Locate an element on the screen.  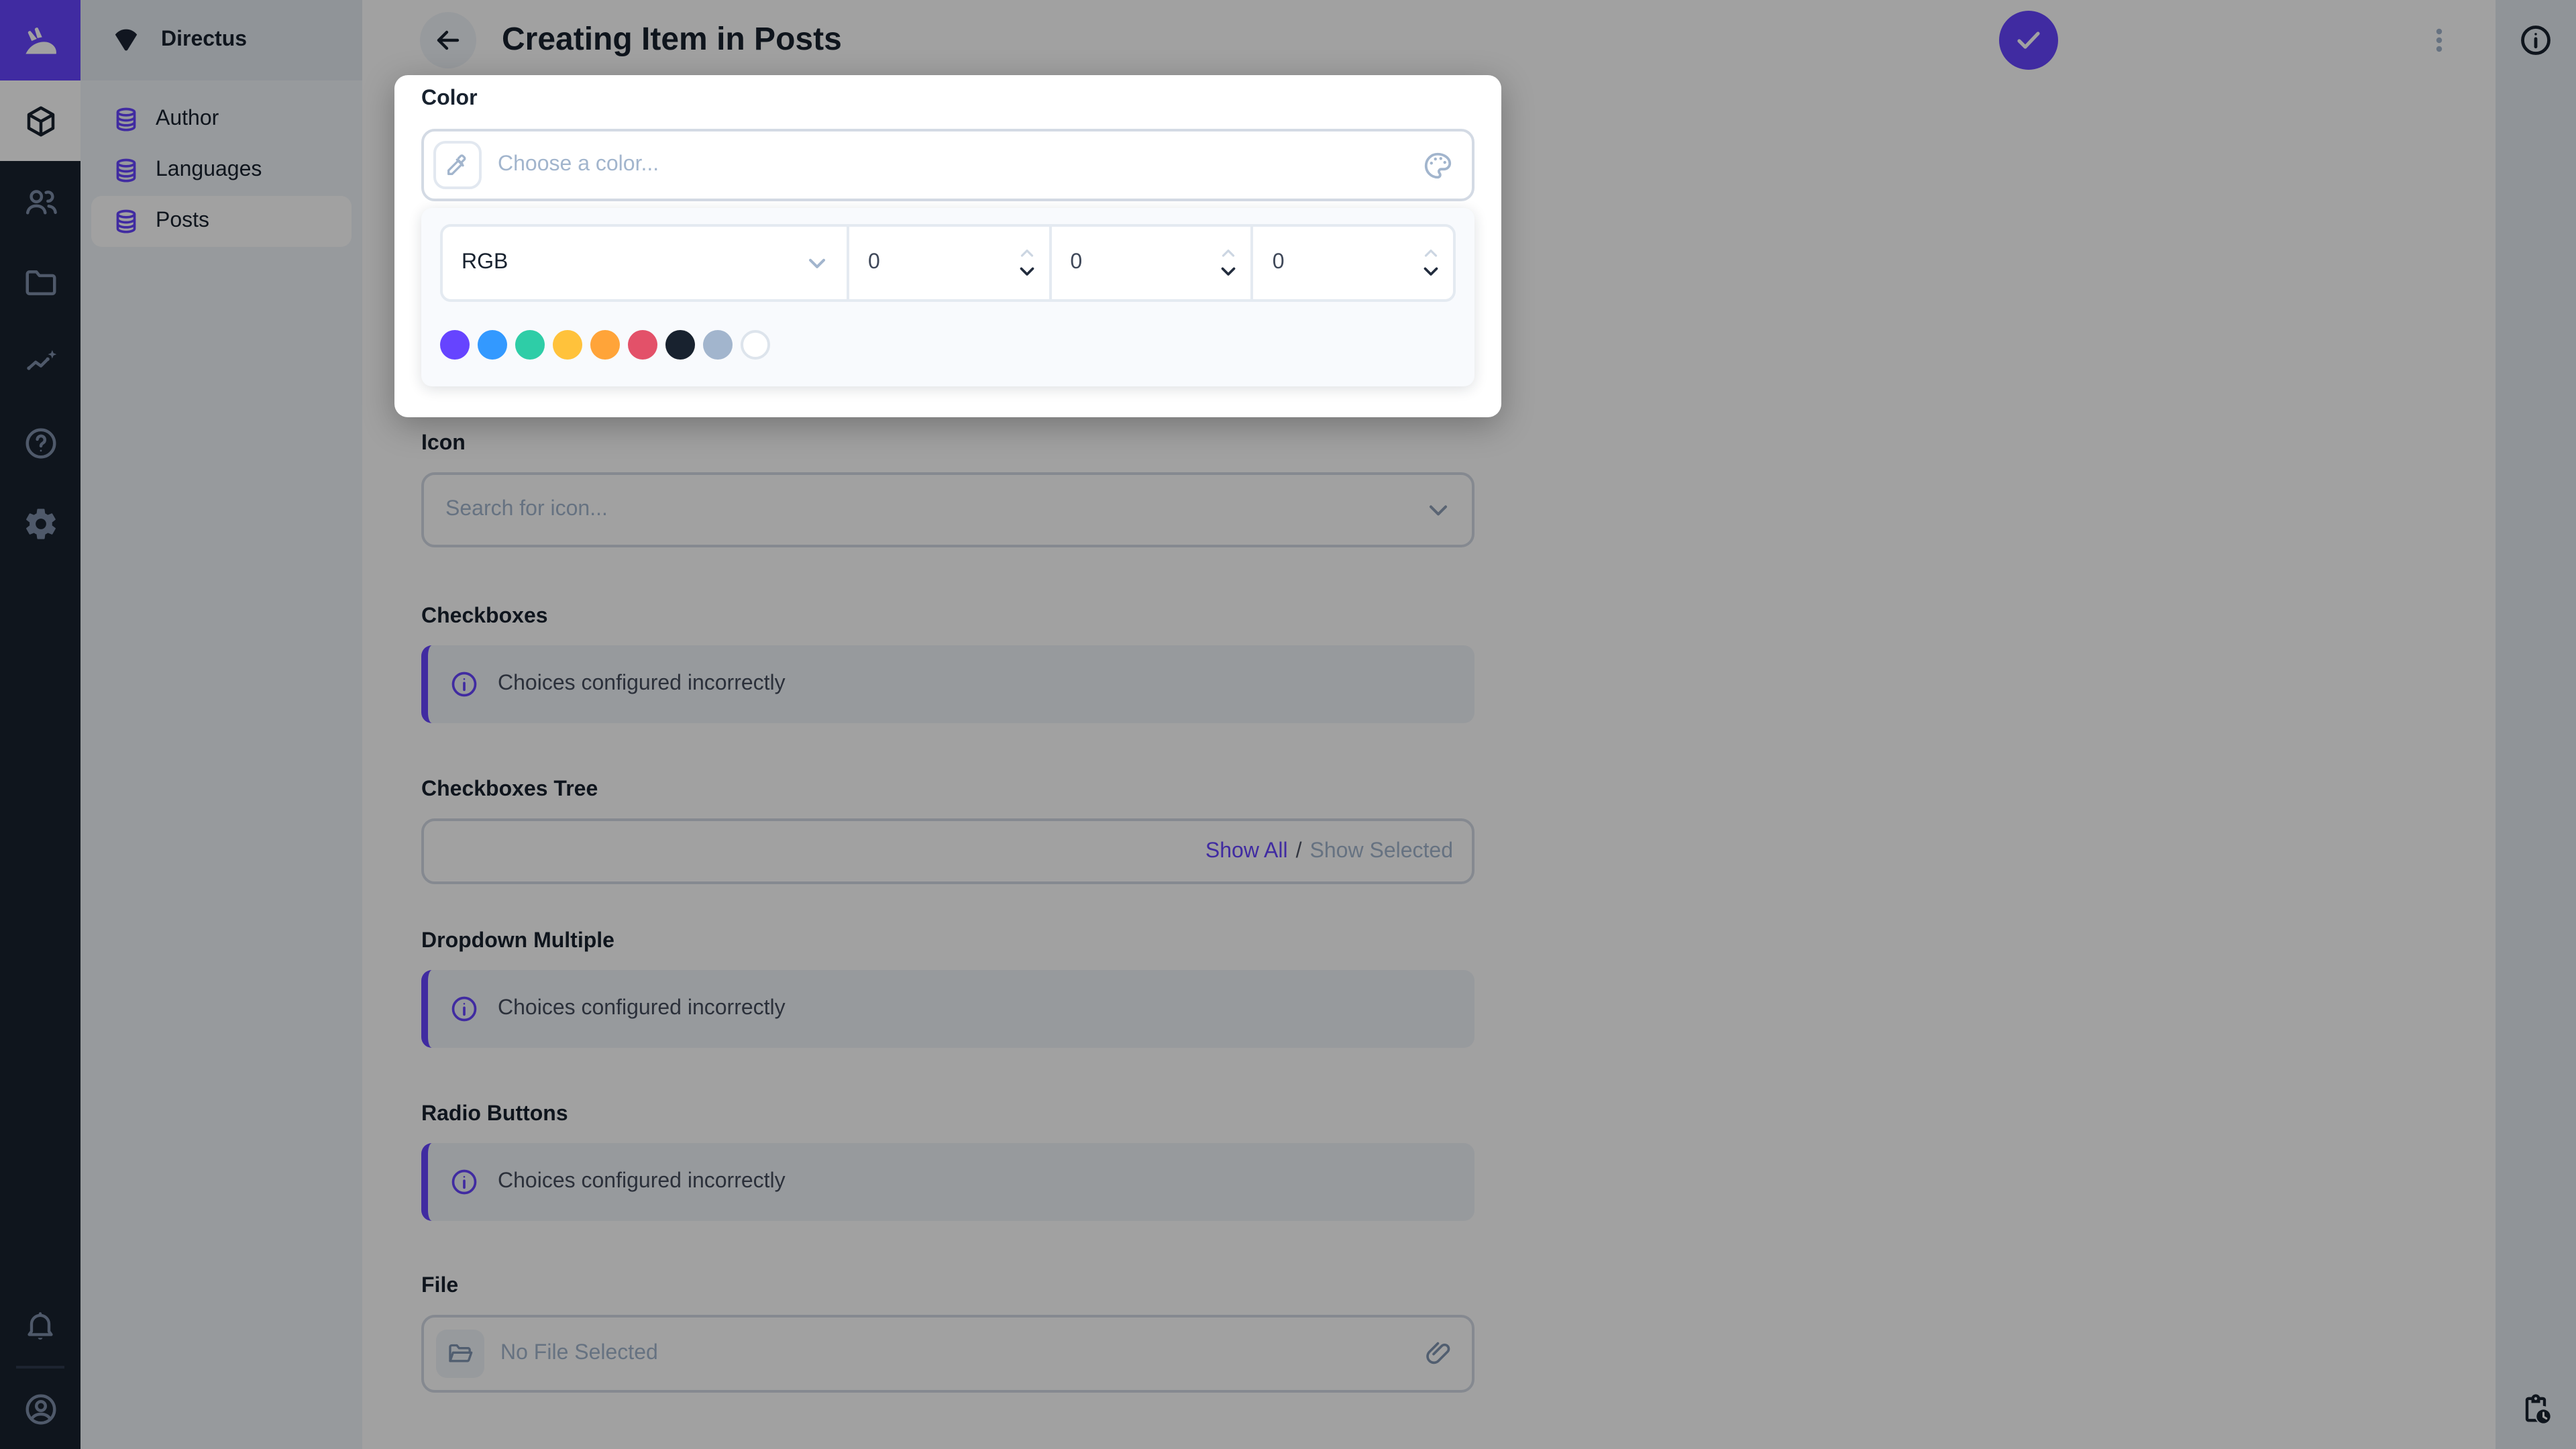
channel-b-stepper is located at coordinates (1353, 263).